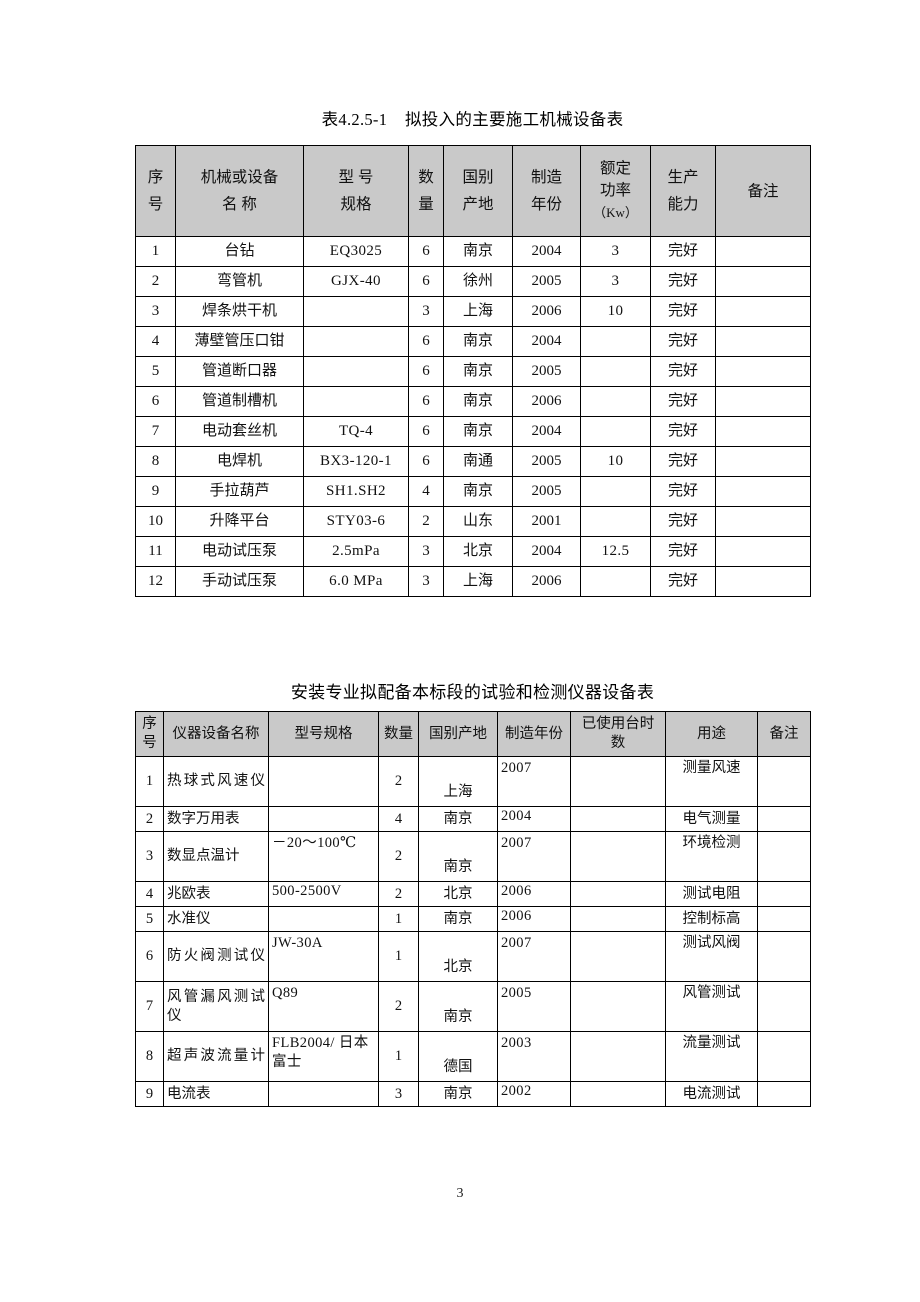 The width and height of the screenshot is (920, 1302). Describe the element at coordinates (615, 251) in the screenshot. I see `table1-cell-power: 3` at that location.